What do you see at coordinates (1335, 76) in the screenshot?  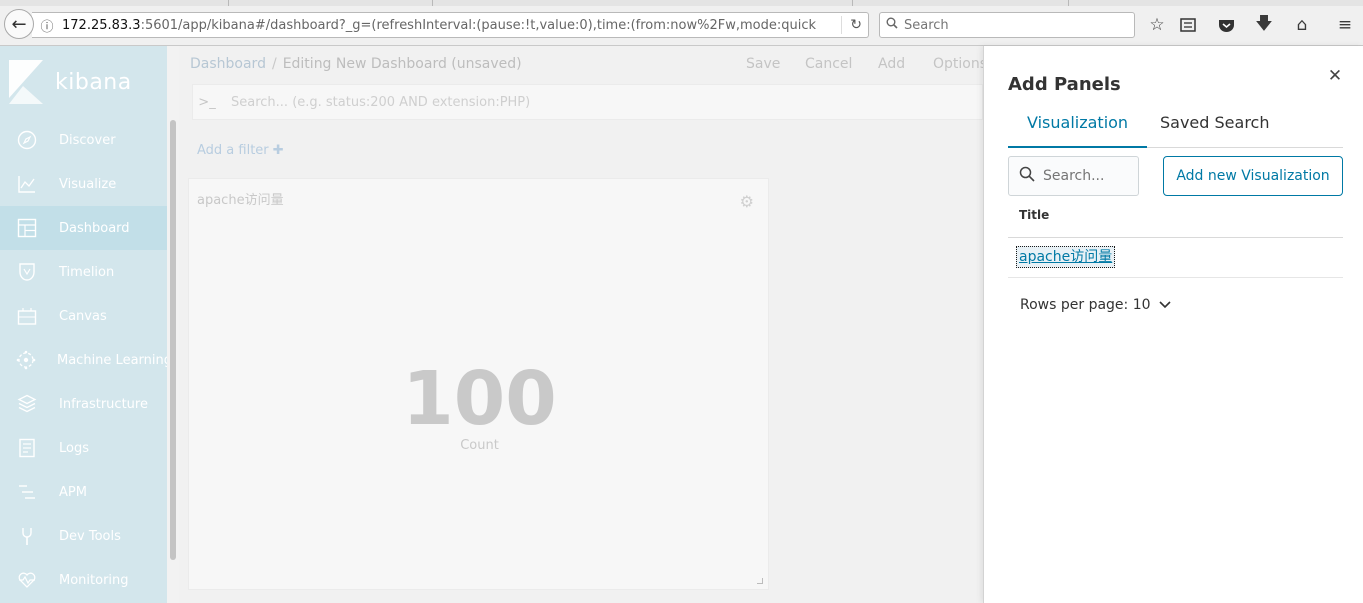 I see `close-icon: ✕` at bounding box center [1335, 76].